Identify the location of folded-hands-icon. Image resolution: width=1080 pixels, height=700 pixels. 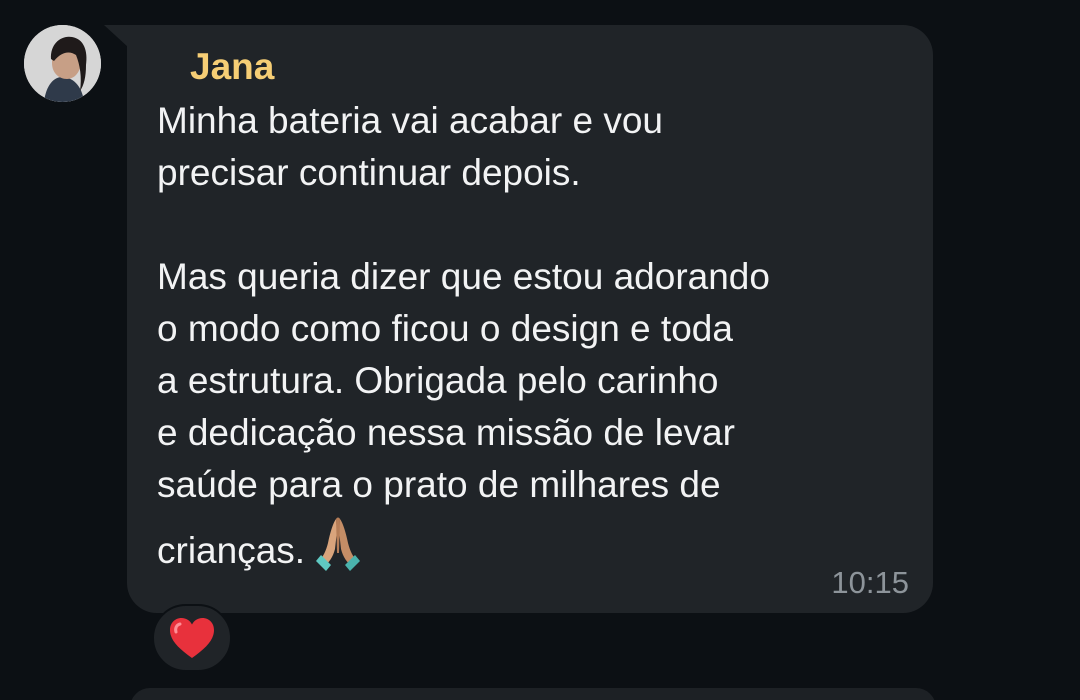
(338, 549).